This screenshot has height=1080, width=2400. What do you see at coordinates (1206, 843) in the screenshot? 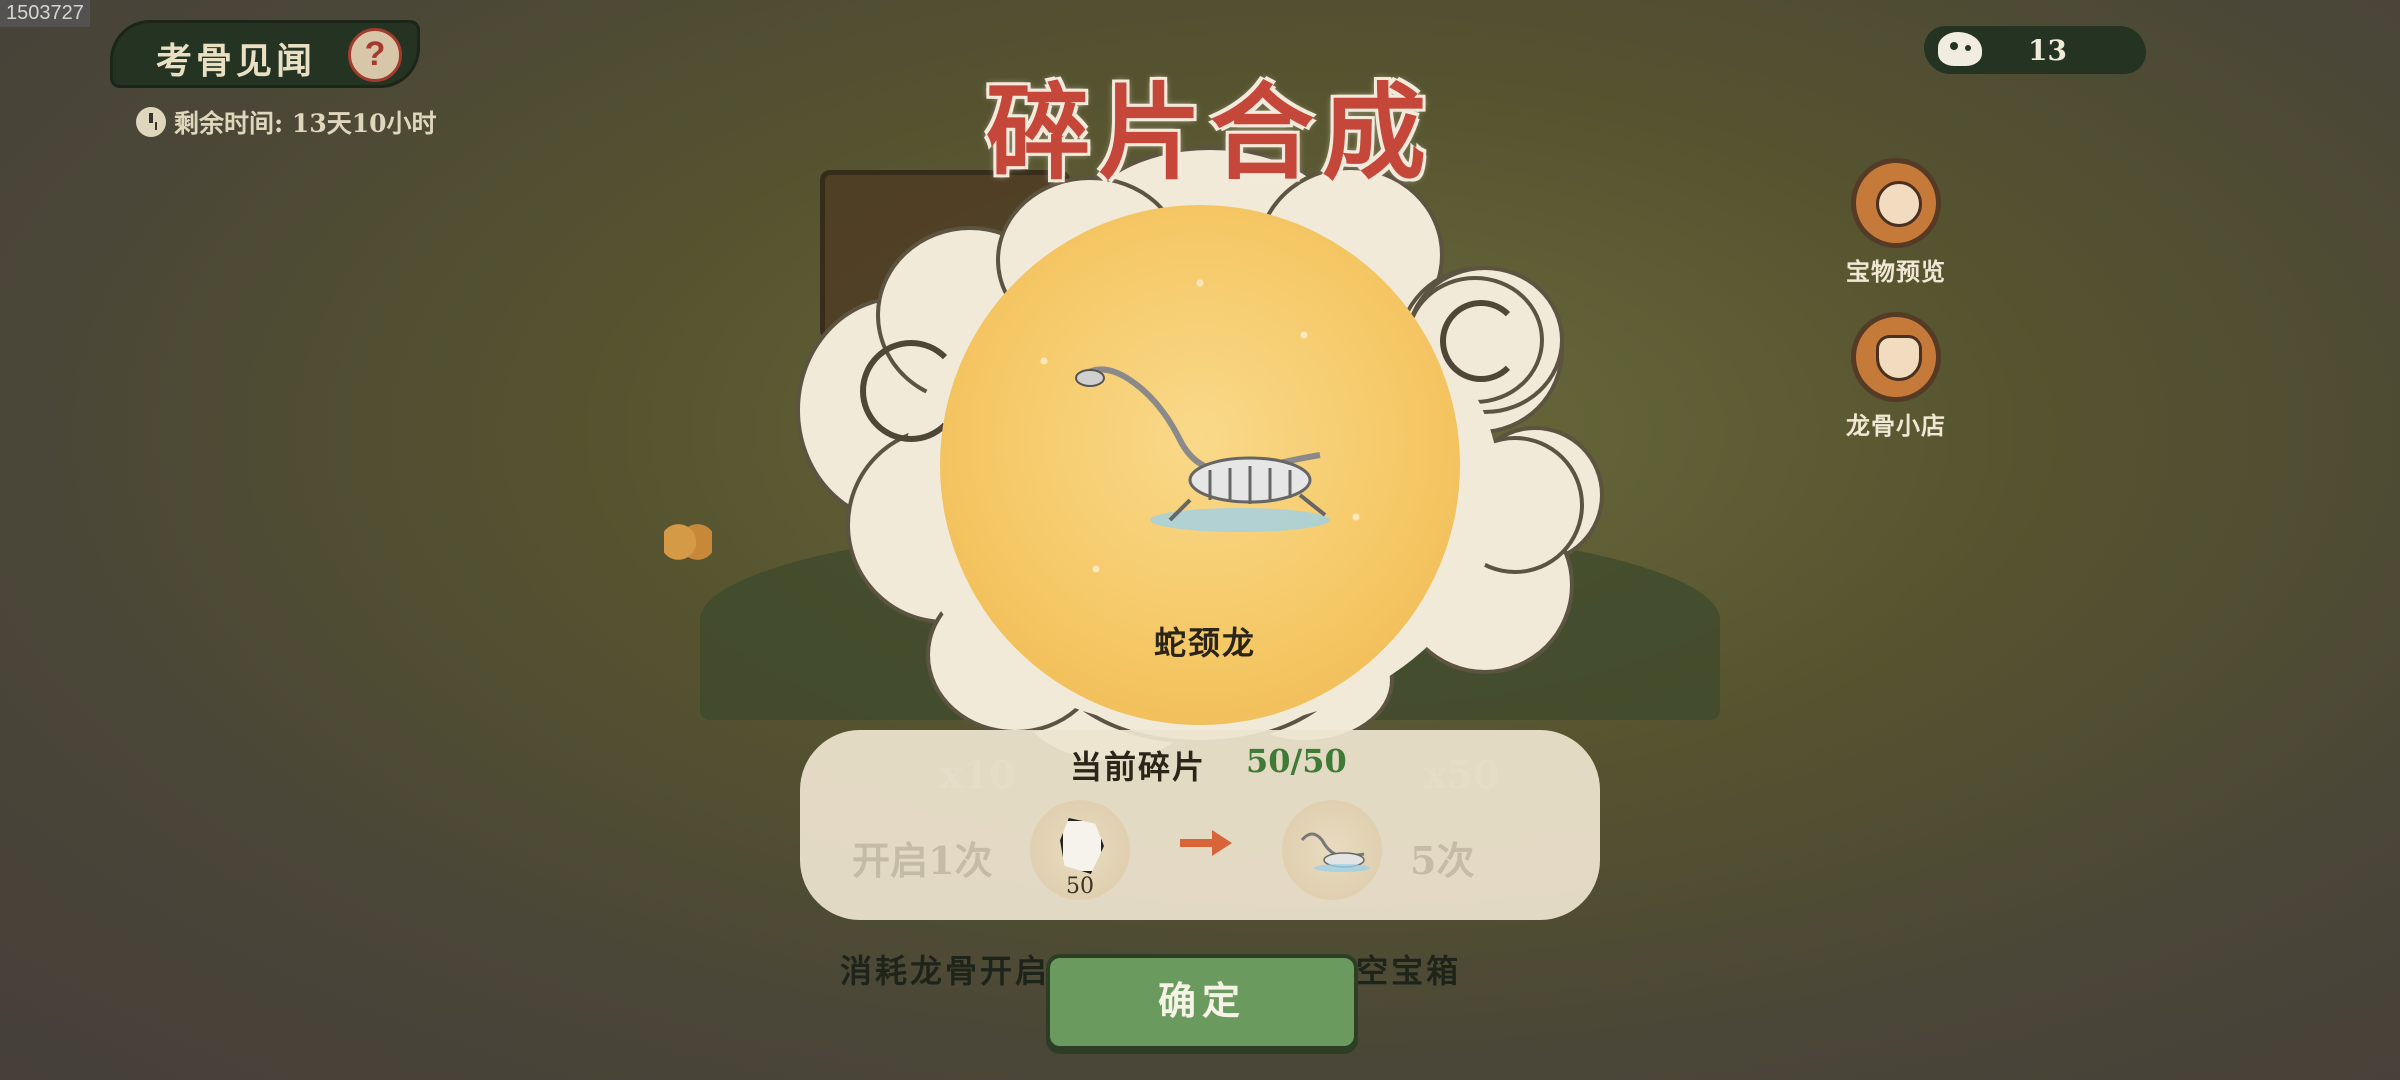
I see `arrow-right-icon` at bounding box center [1206, 843].